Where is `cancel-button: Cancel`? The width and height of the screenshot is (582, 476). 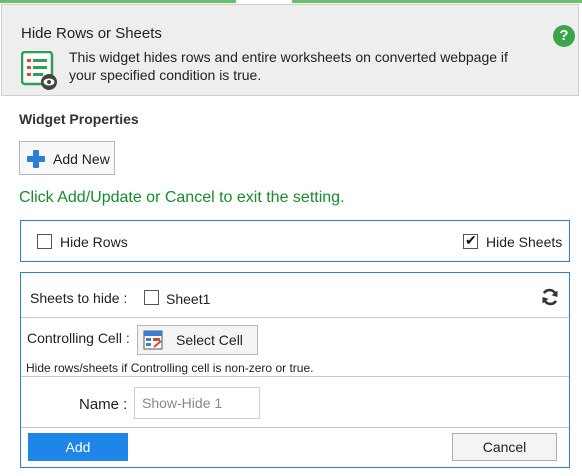 cancel-button: Cancel is located at coordinates (504, 447).